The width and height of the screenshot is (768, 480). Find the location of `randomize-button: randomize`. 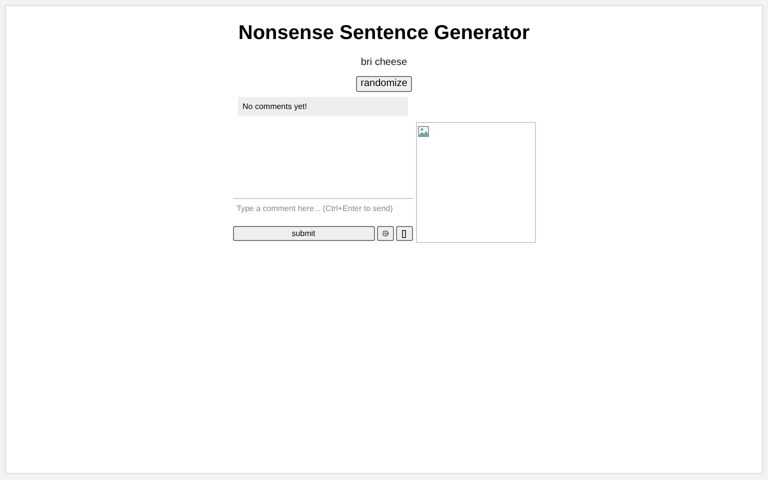

randomize-button: randomize is located at coordinates (384, 84).